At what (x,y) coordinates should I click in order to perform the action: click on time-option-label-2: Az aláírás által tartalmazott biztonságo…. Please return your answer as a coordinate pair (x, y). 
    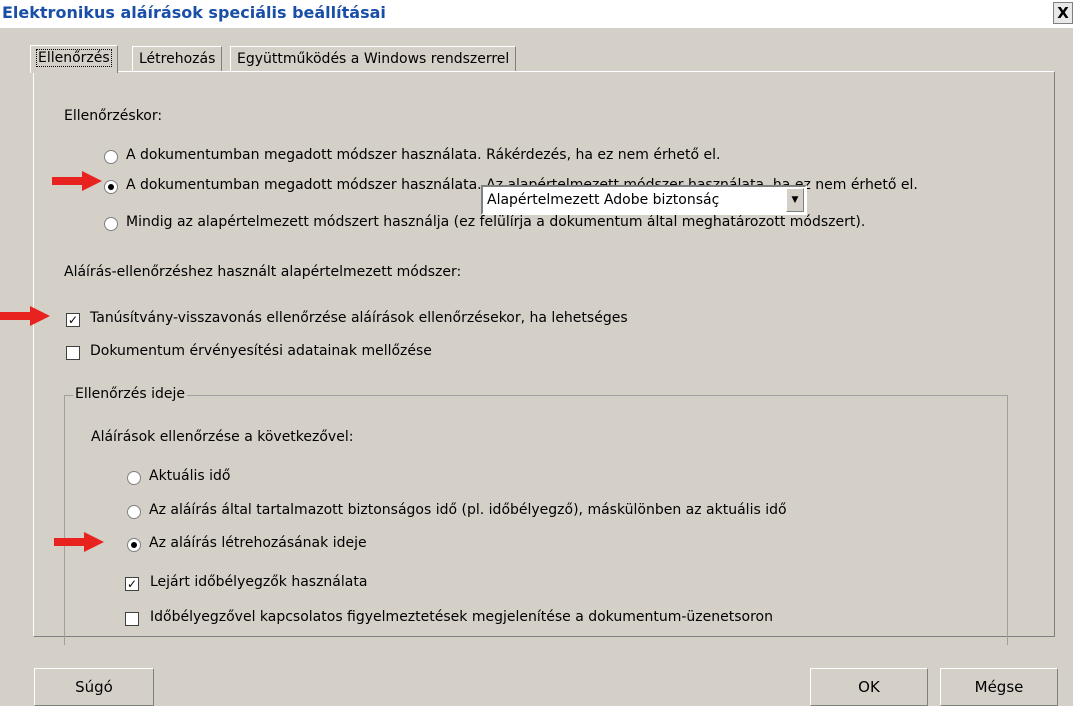
    Looking at the image, I should click on (468, 510).